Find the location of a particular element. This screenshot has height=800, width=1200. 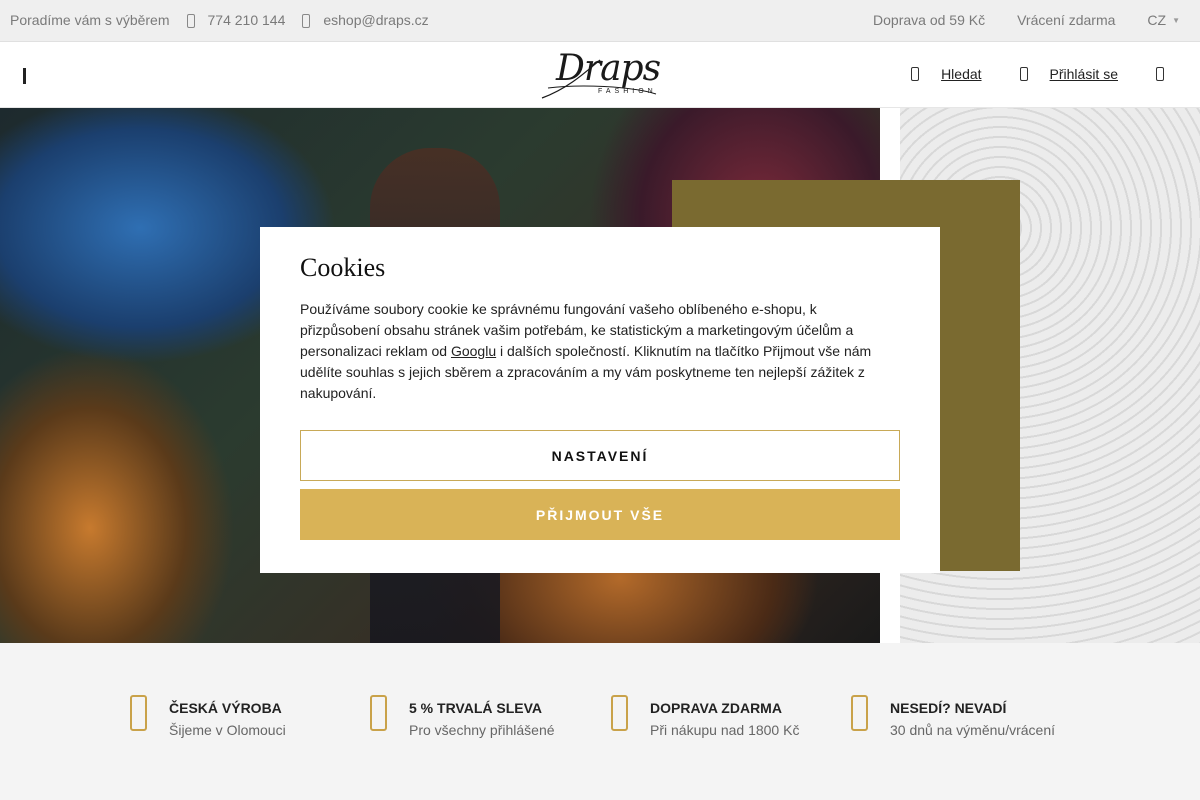

logo: Draps FASHION is located at coordinates (601, 75).